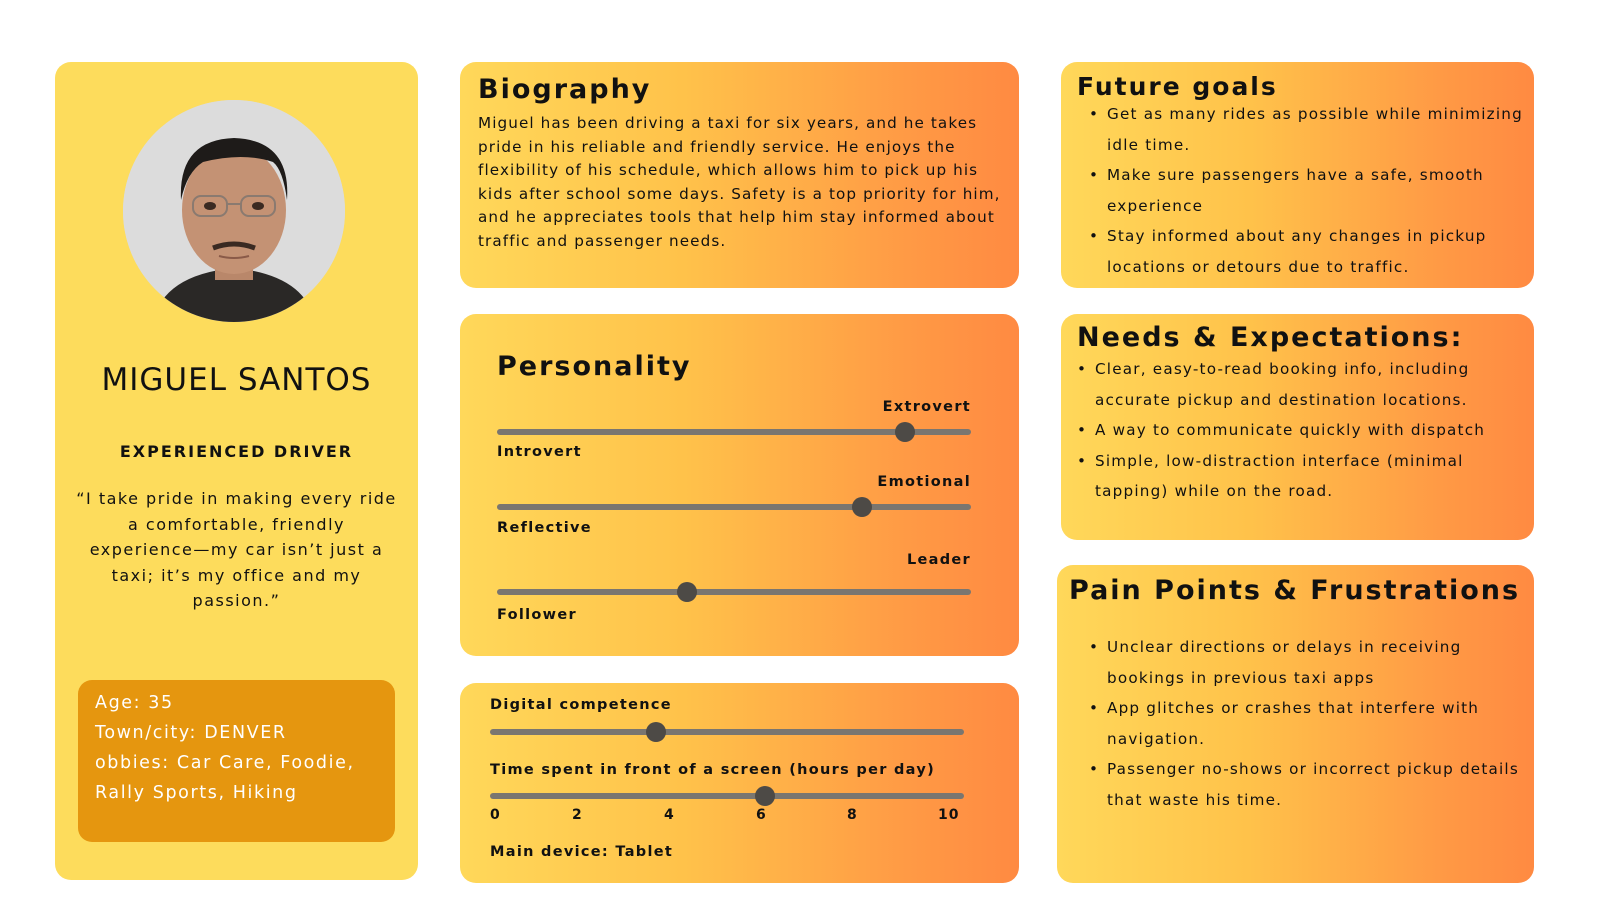  Describe the element at coordinates (727, 796) in the screenshot. I see `screen-time-slider-track` at that location.